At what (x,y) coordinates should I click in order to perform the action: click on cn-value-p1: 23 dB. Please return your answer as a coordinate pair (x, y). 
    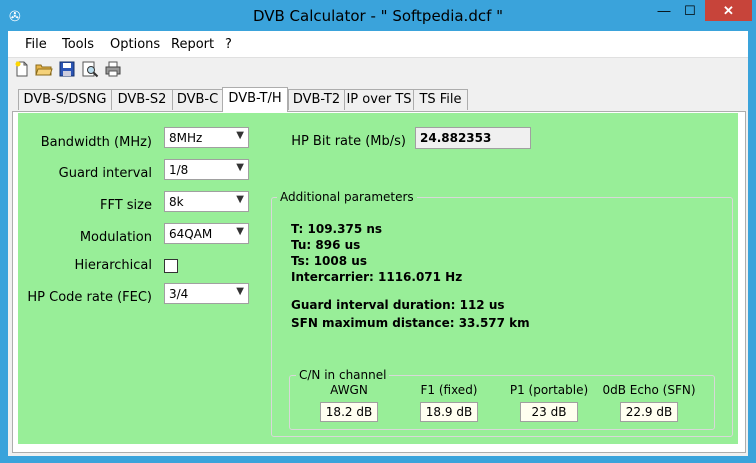
    Looking at the image, I should click on (549, 412).